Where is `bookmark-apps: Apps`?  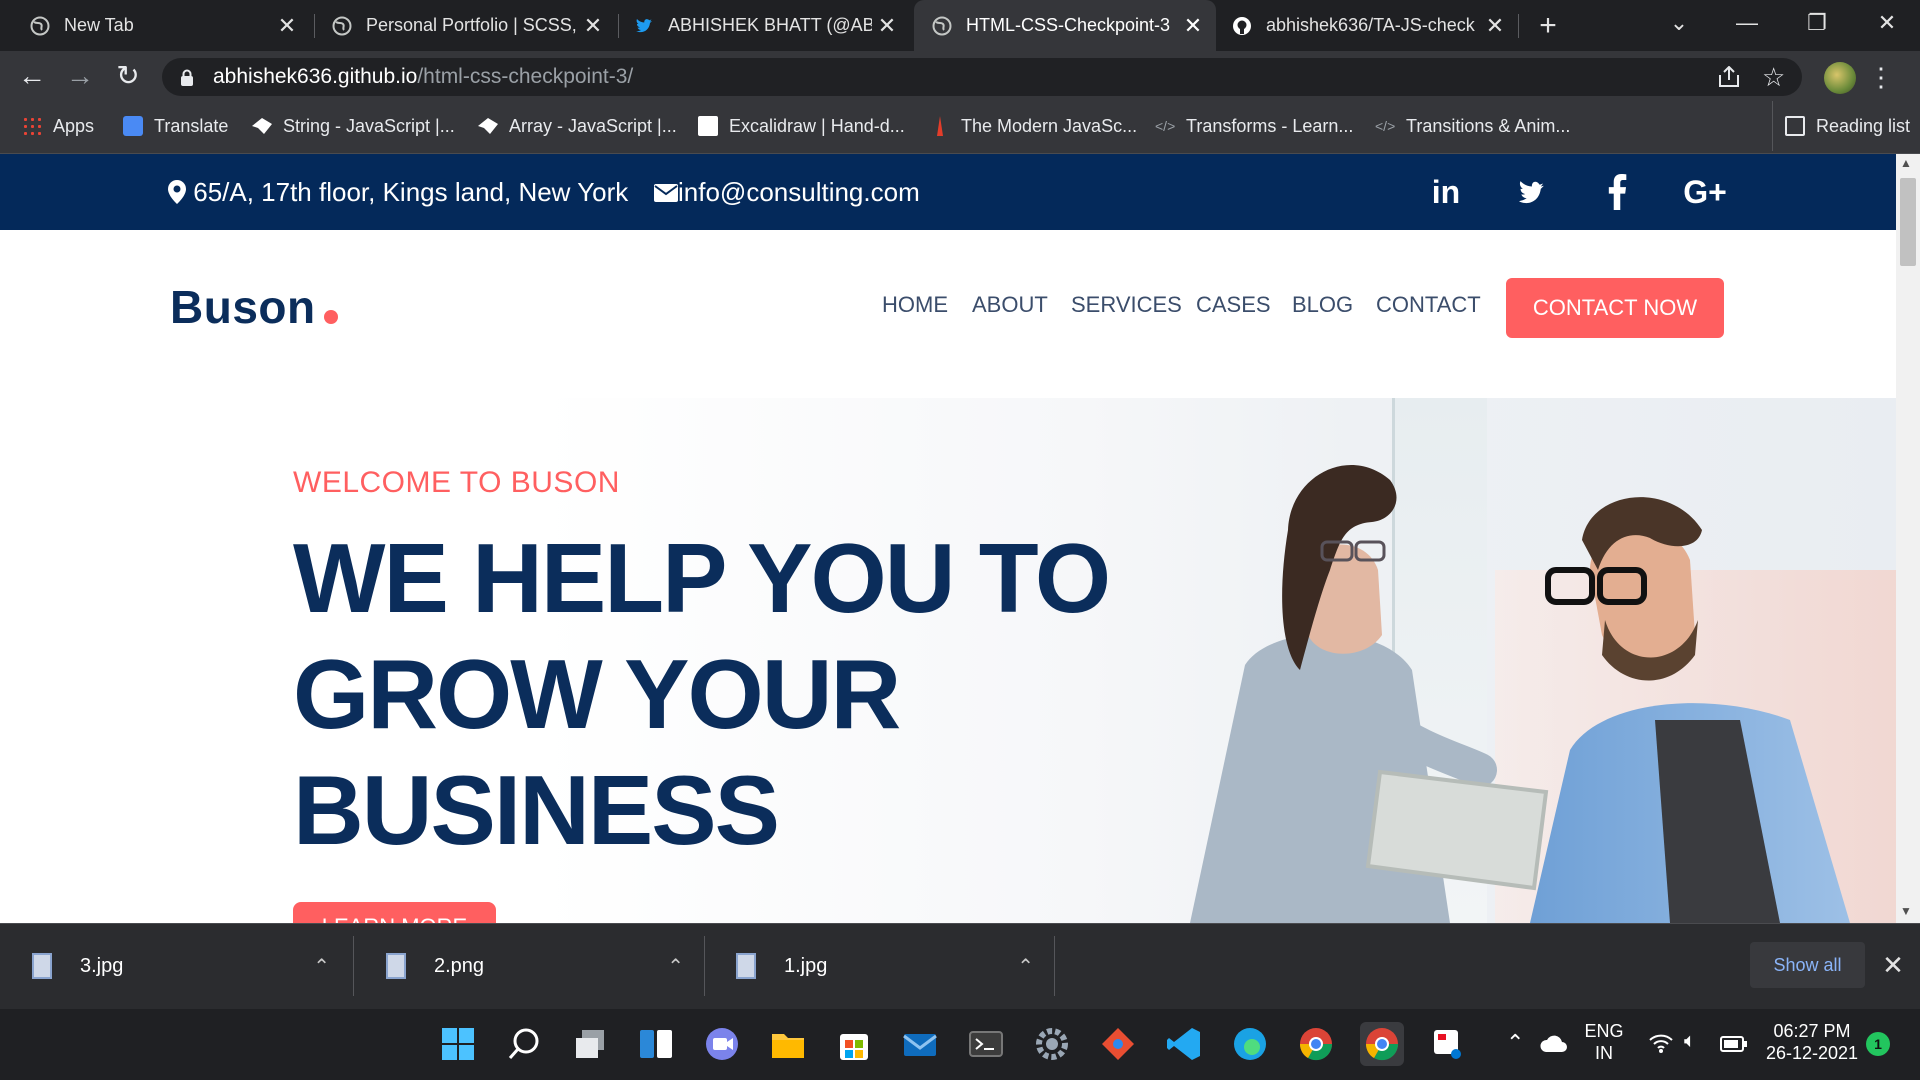 bookmark-apps: Apps is located at coordinates (58, 126).